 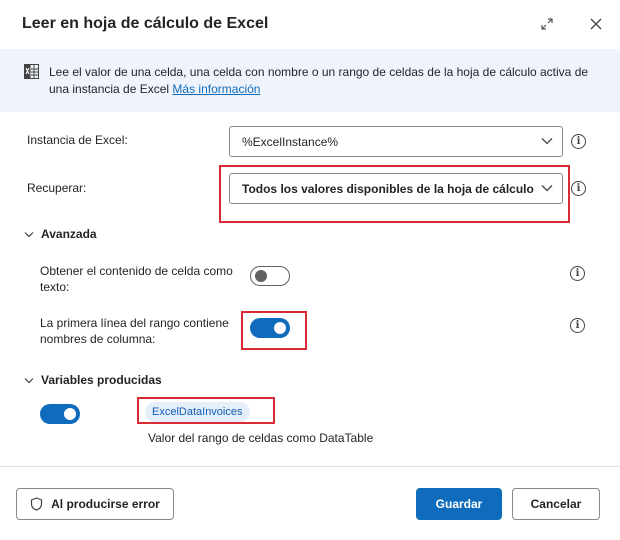 I want to click on save-button: Guardar, so click(x=459, y=504).